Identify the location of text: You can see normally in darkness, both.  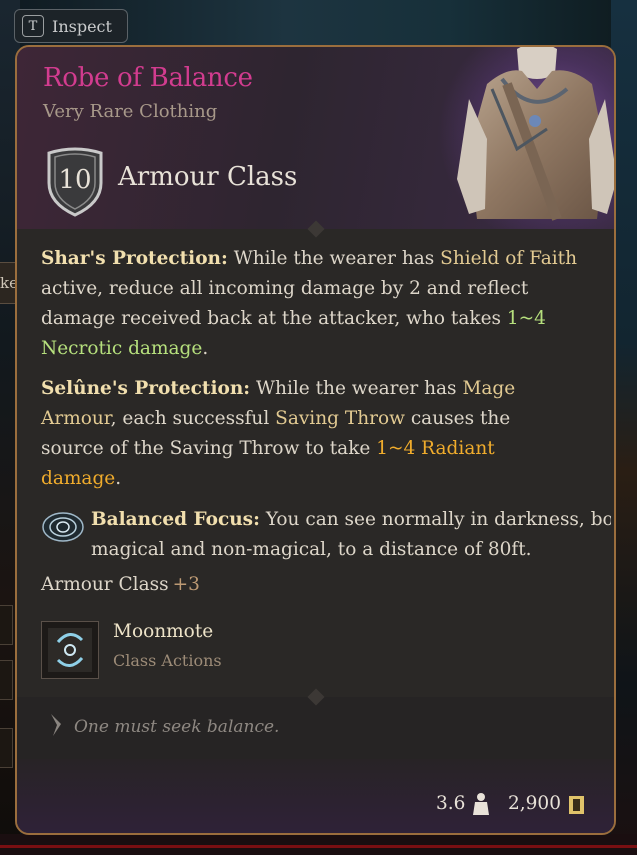
(438, 519).